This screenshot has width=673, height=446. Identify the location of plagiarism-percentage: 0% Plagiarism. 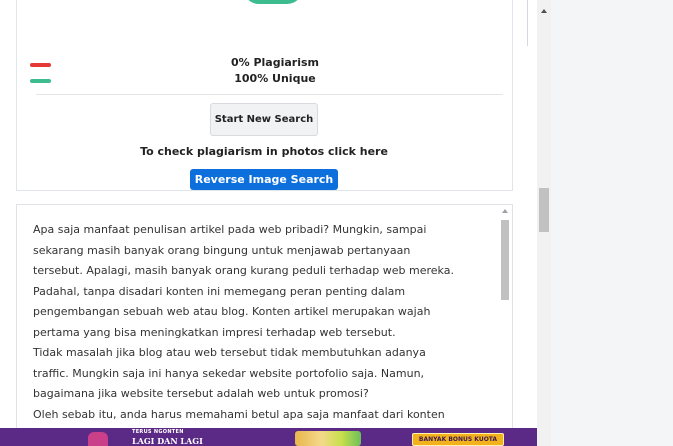
(275, 62).